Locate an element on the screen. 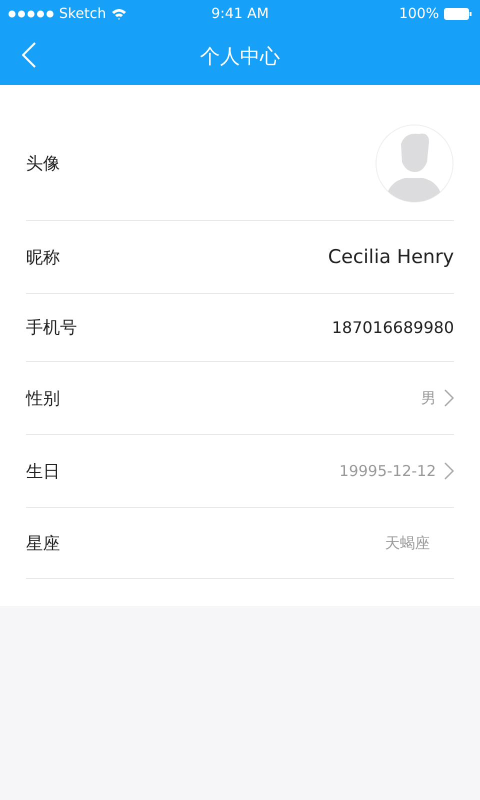 The image size is (480, 800). field-value: 天蝎座 is located at coordinates (407, 543).